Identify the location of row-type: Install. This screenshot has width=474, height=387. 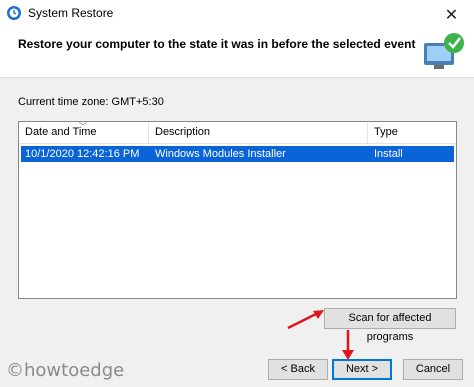
(388, 154).